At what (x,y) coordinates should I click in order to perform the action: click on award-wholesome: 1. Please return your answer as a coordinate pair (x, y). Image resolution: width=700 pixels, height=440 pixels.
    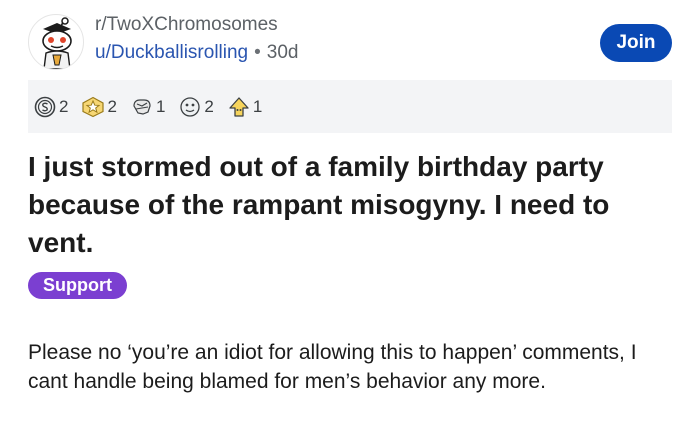
    Looking at the image, I should click on (148, 107).